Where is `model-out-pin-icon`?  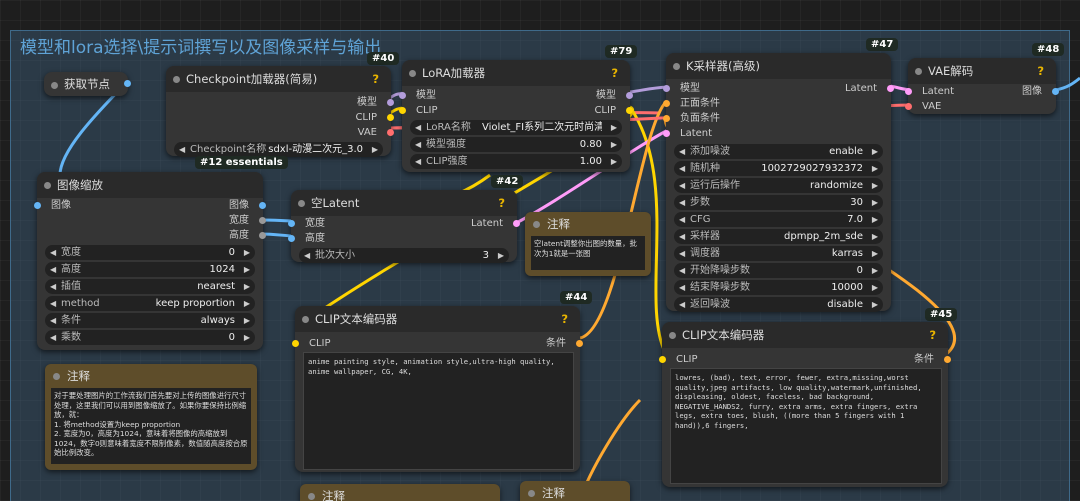
model-out-pin-icon is located at coordinates (629, 95).